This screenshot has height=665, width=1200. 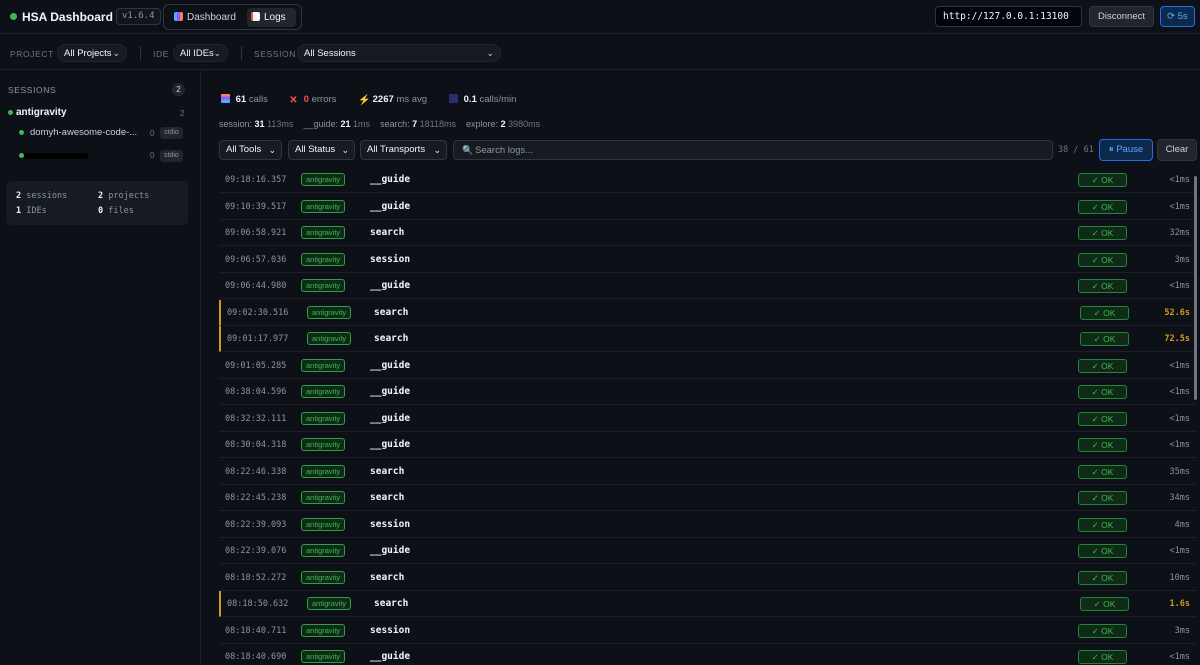 I want to click on session-filter-label: SESSION, so click(x=275, y=54).